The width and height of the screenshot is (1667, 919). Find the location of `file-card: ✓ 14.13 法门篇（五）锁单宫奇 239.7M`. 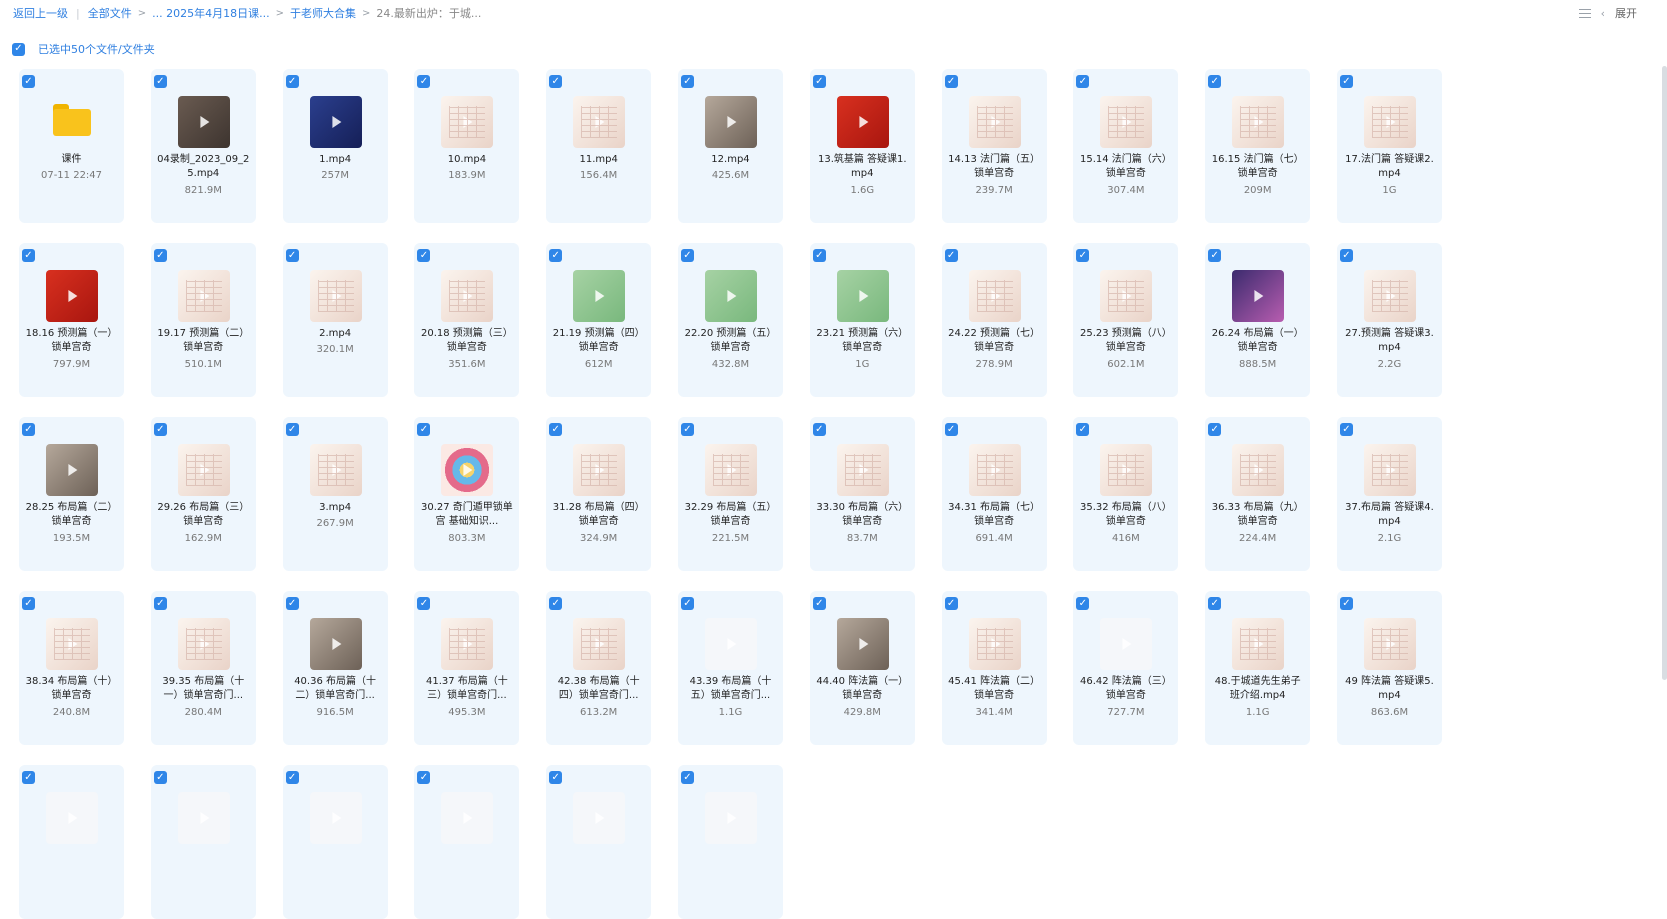

file-card: ✓ 14.13 法门篇（五）锁单宫奇 239.7M is located at coordinates (994, 146).